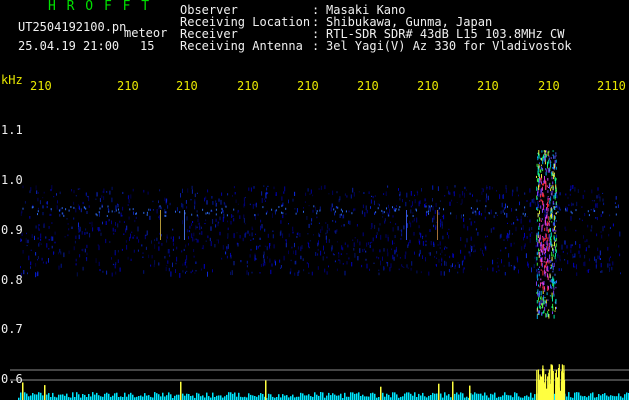 The width and height of the screenshot is (629, 400). Describe the element at coordinates (160, 225) in the screenshot. I see `carrier-streak` at that location.